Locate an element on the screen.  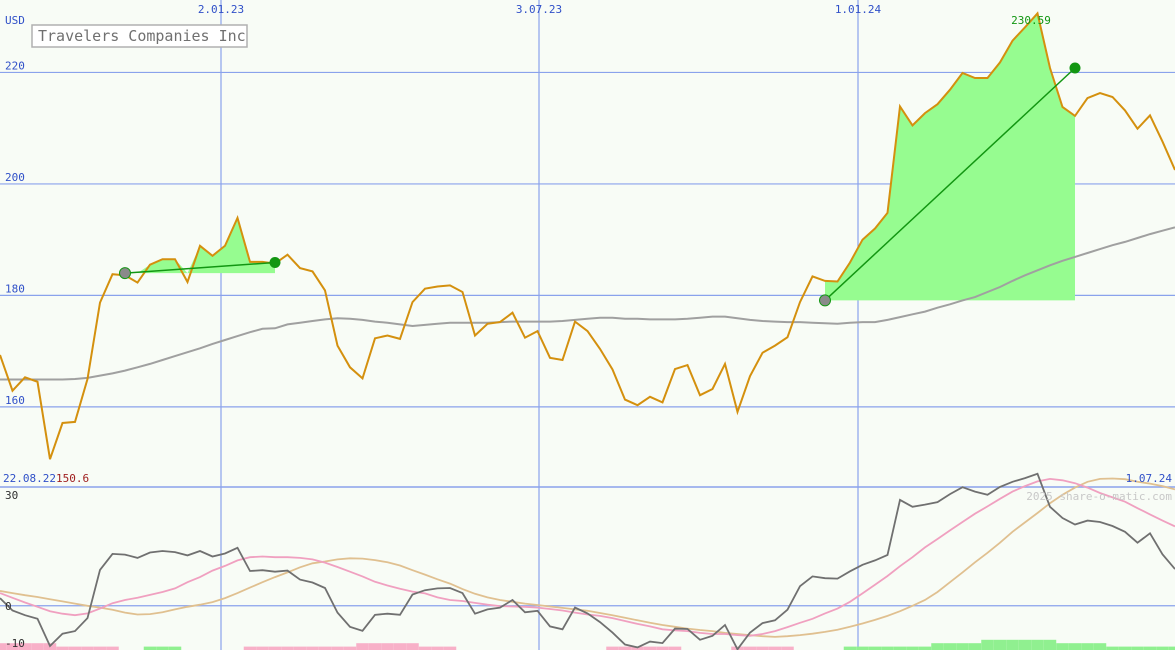
osc-tick-label: 0 is located at coordinates (8, 606).